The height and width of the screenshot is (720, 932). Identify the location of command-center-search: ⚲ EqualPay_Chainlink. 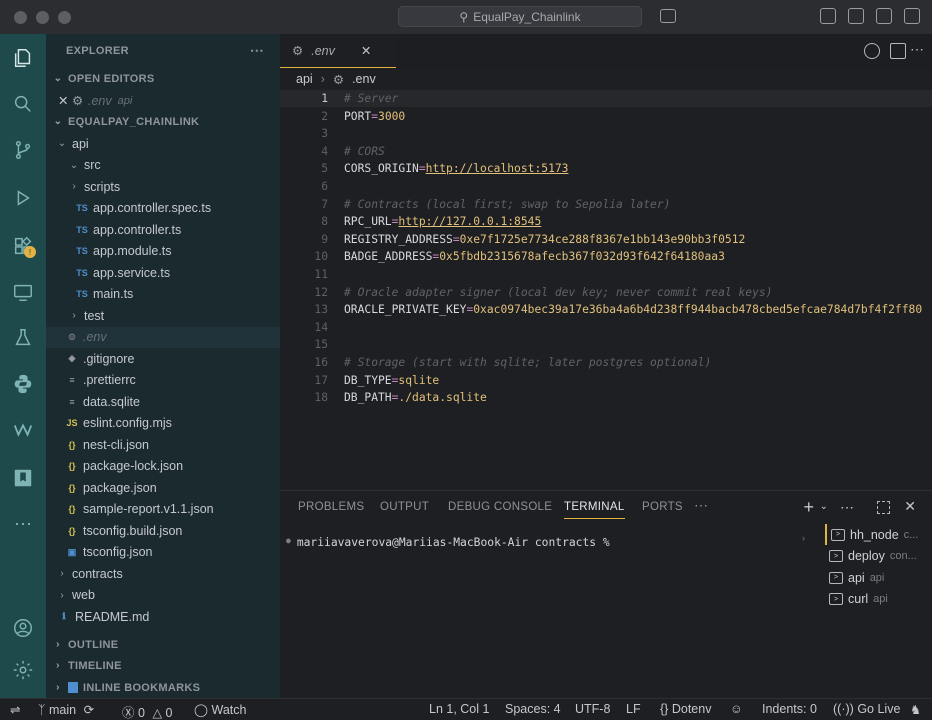
(520, 16).